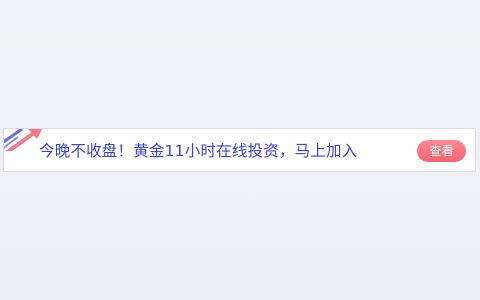  I want to click on view-button: 查看, so click(441, 151).